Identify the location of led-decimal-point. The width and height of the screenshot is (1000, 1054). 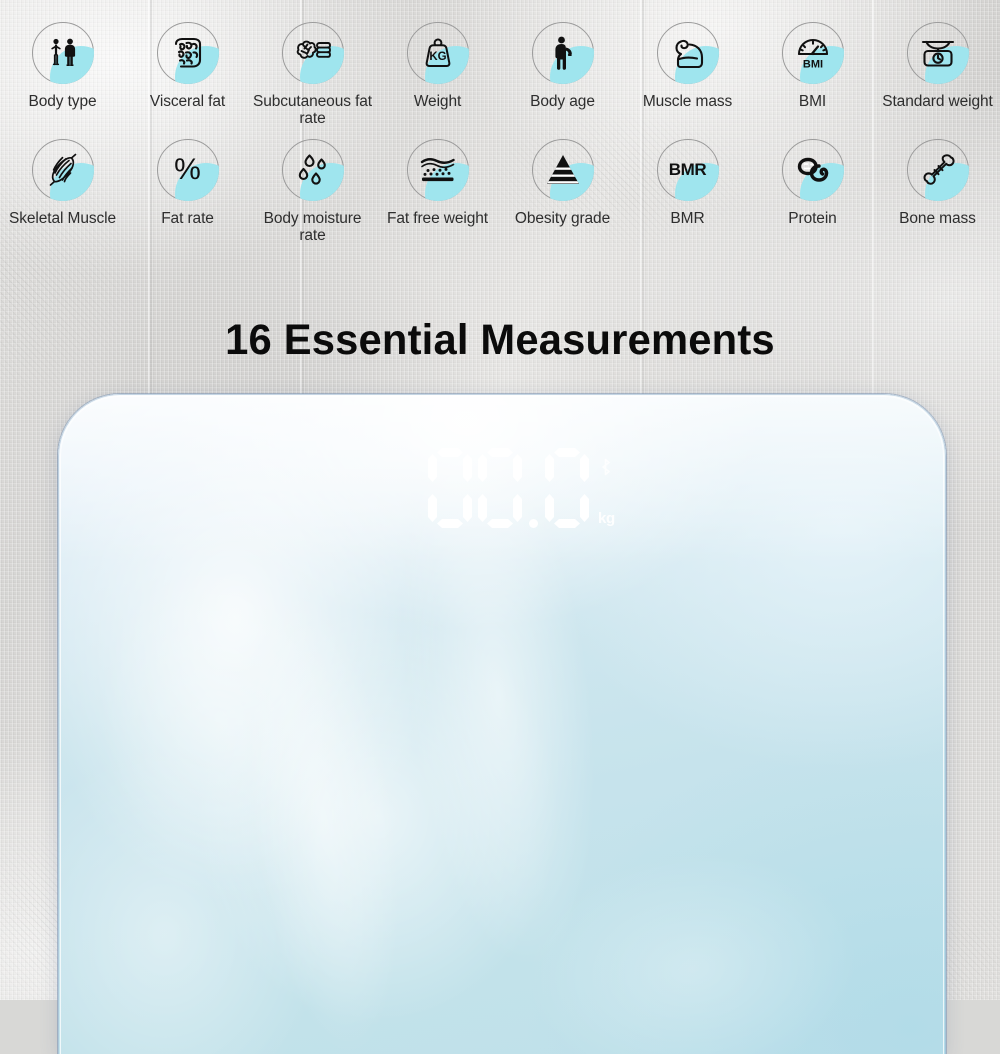
(533, 523).